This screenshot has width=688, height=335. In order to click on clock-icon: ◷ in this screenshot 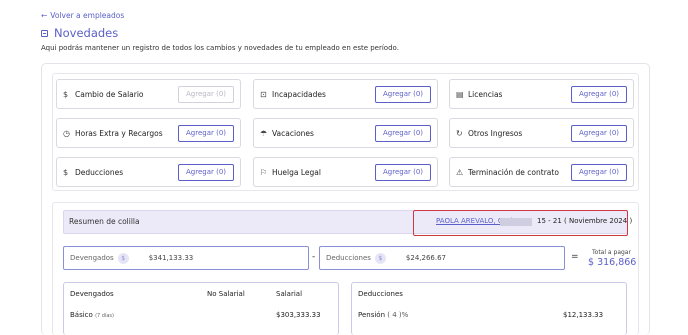, I will do `click(66, 133)`.